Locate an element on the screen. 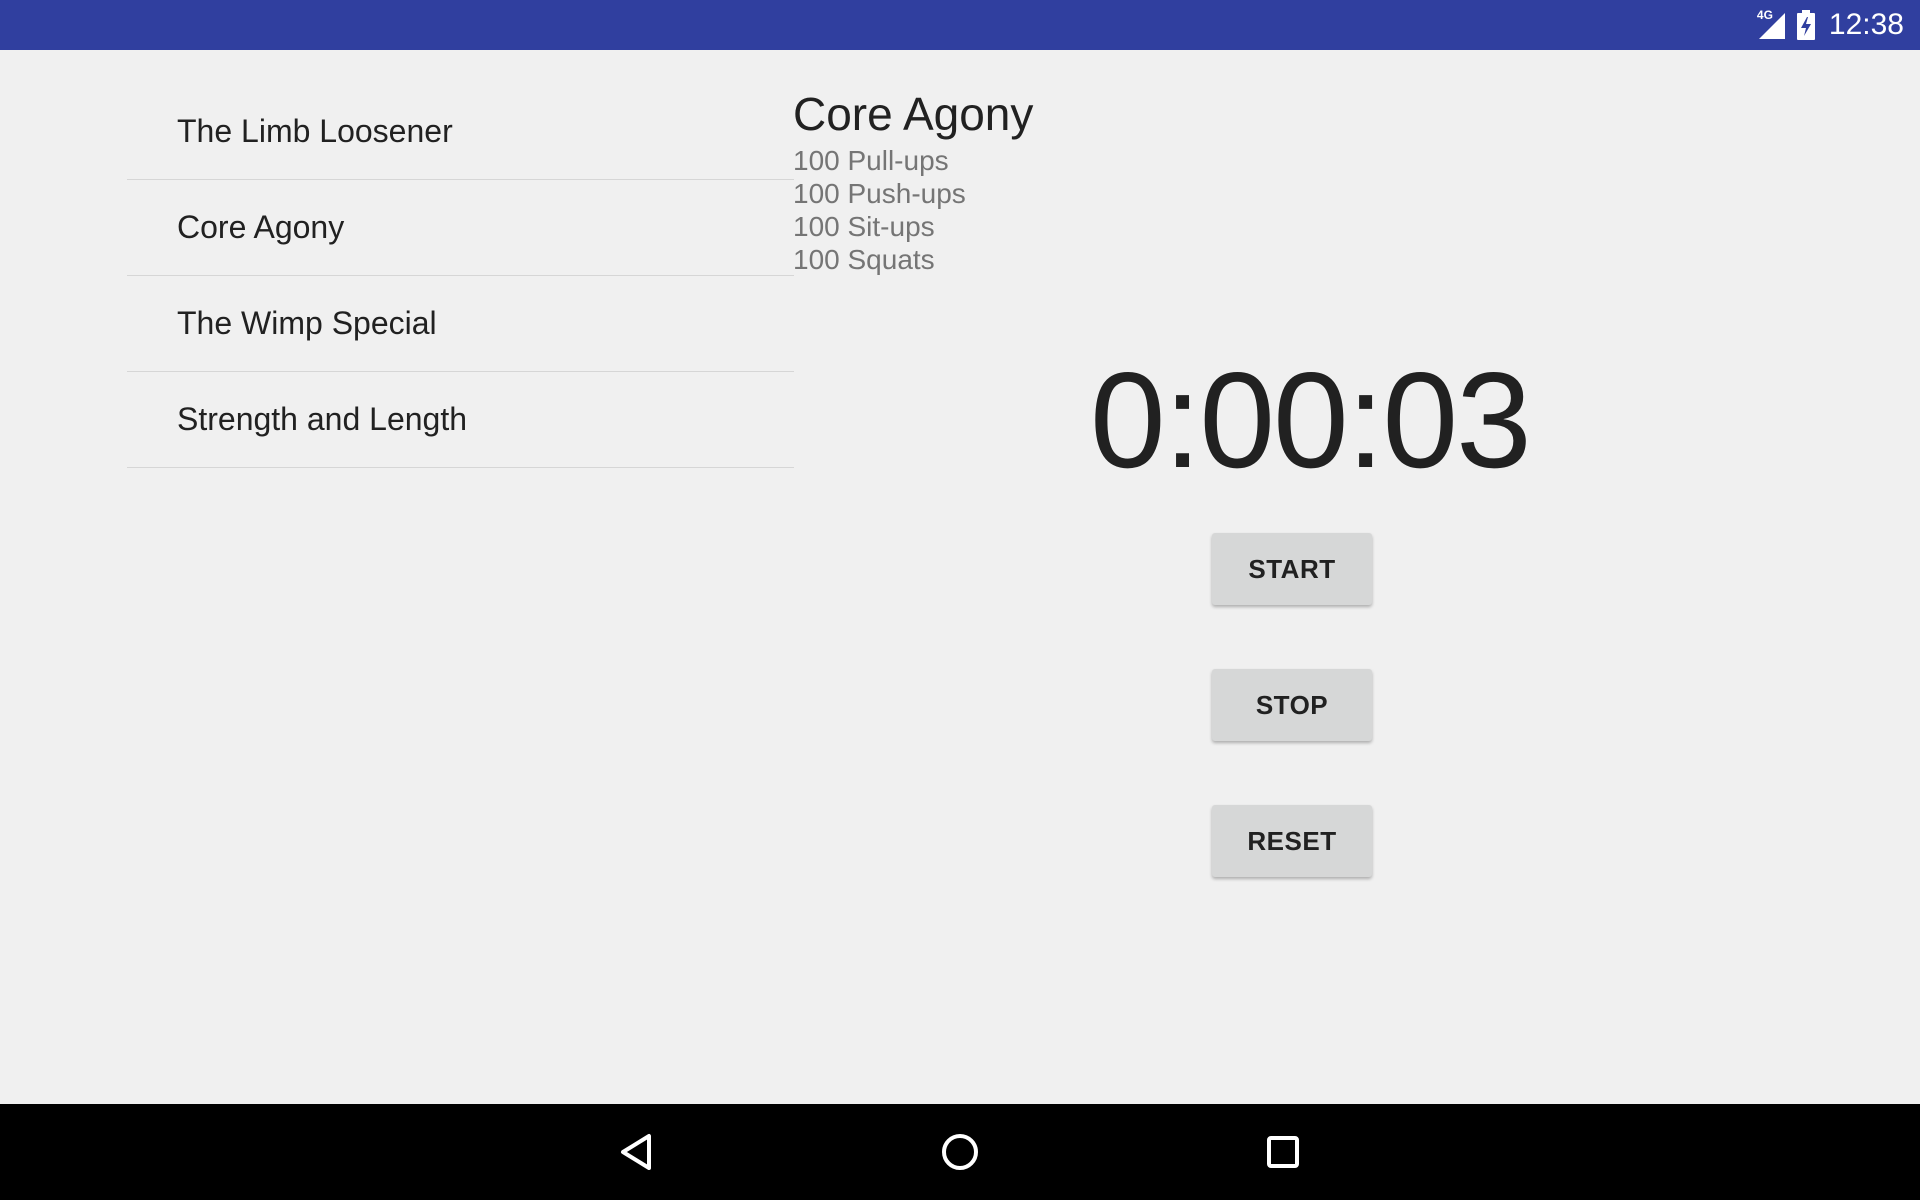  home-button is located at coordinates (960, 1152).